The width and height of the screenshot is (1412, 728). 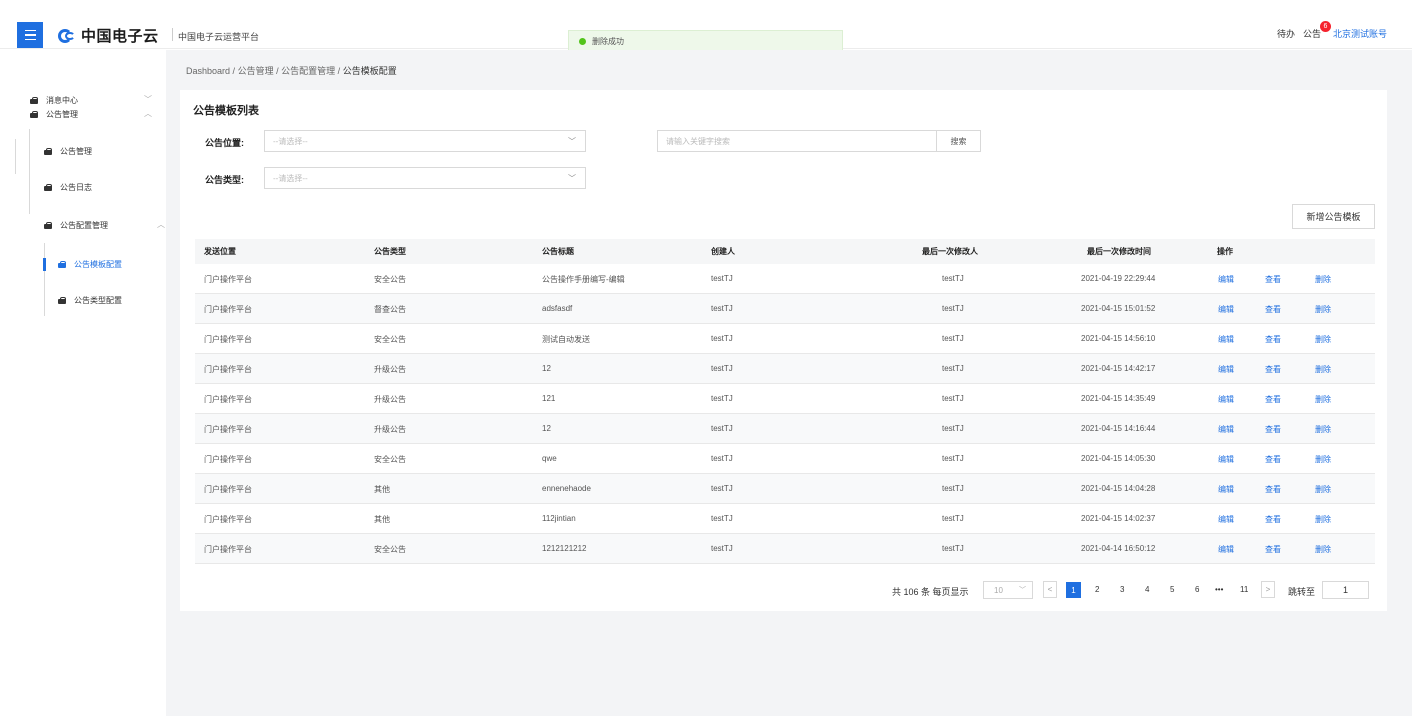 I want to click on table-cell: 测试自动发送, so click(x=566, y=339).